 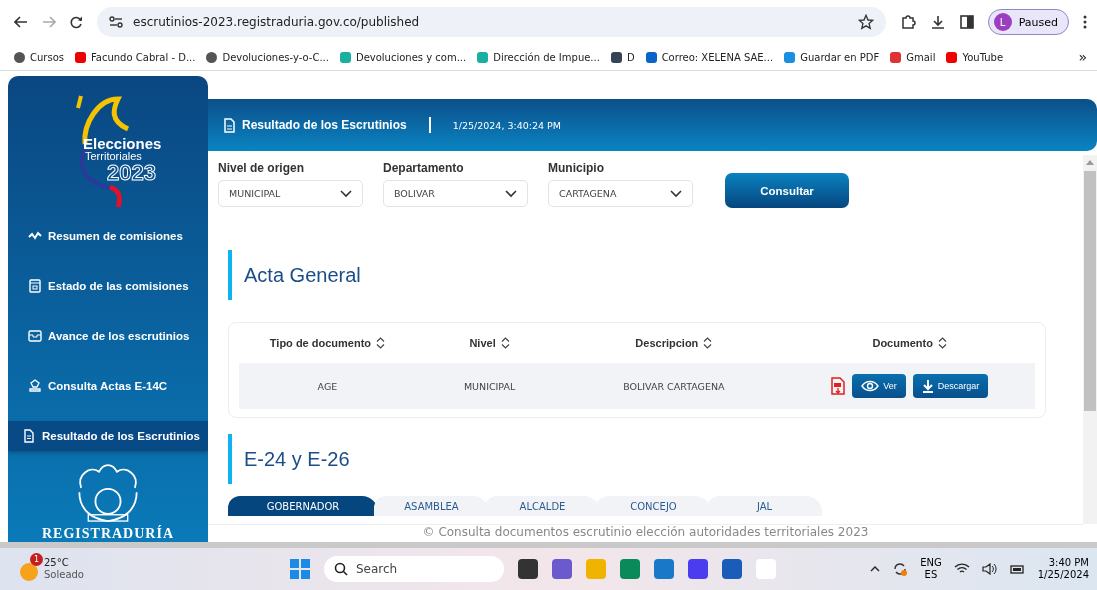 What do you see at coordinates (414, 569) in the screenshot?
I see `taskbar-search-field: Search` at bounding box center [414, 569].